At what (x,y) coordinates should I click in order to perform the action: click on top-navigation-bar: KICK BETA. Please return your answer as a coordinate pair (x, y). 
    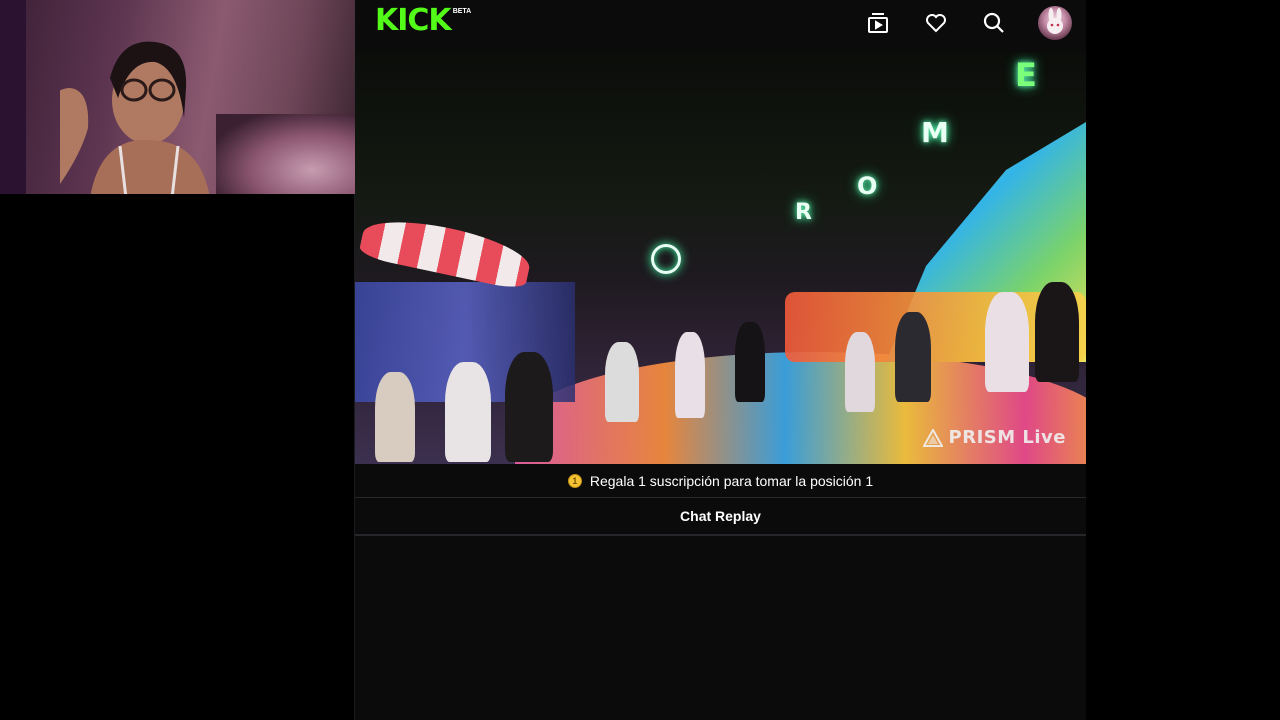
    Looking at the image, I should click on (720, 26).